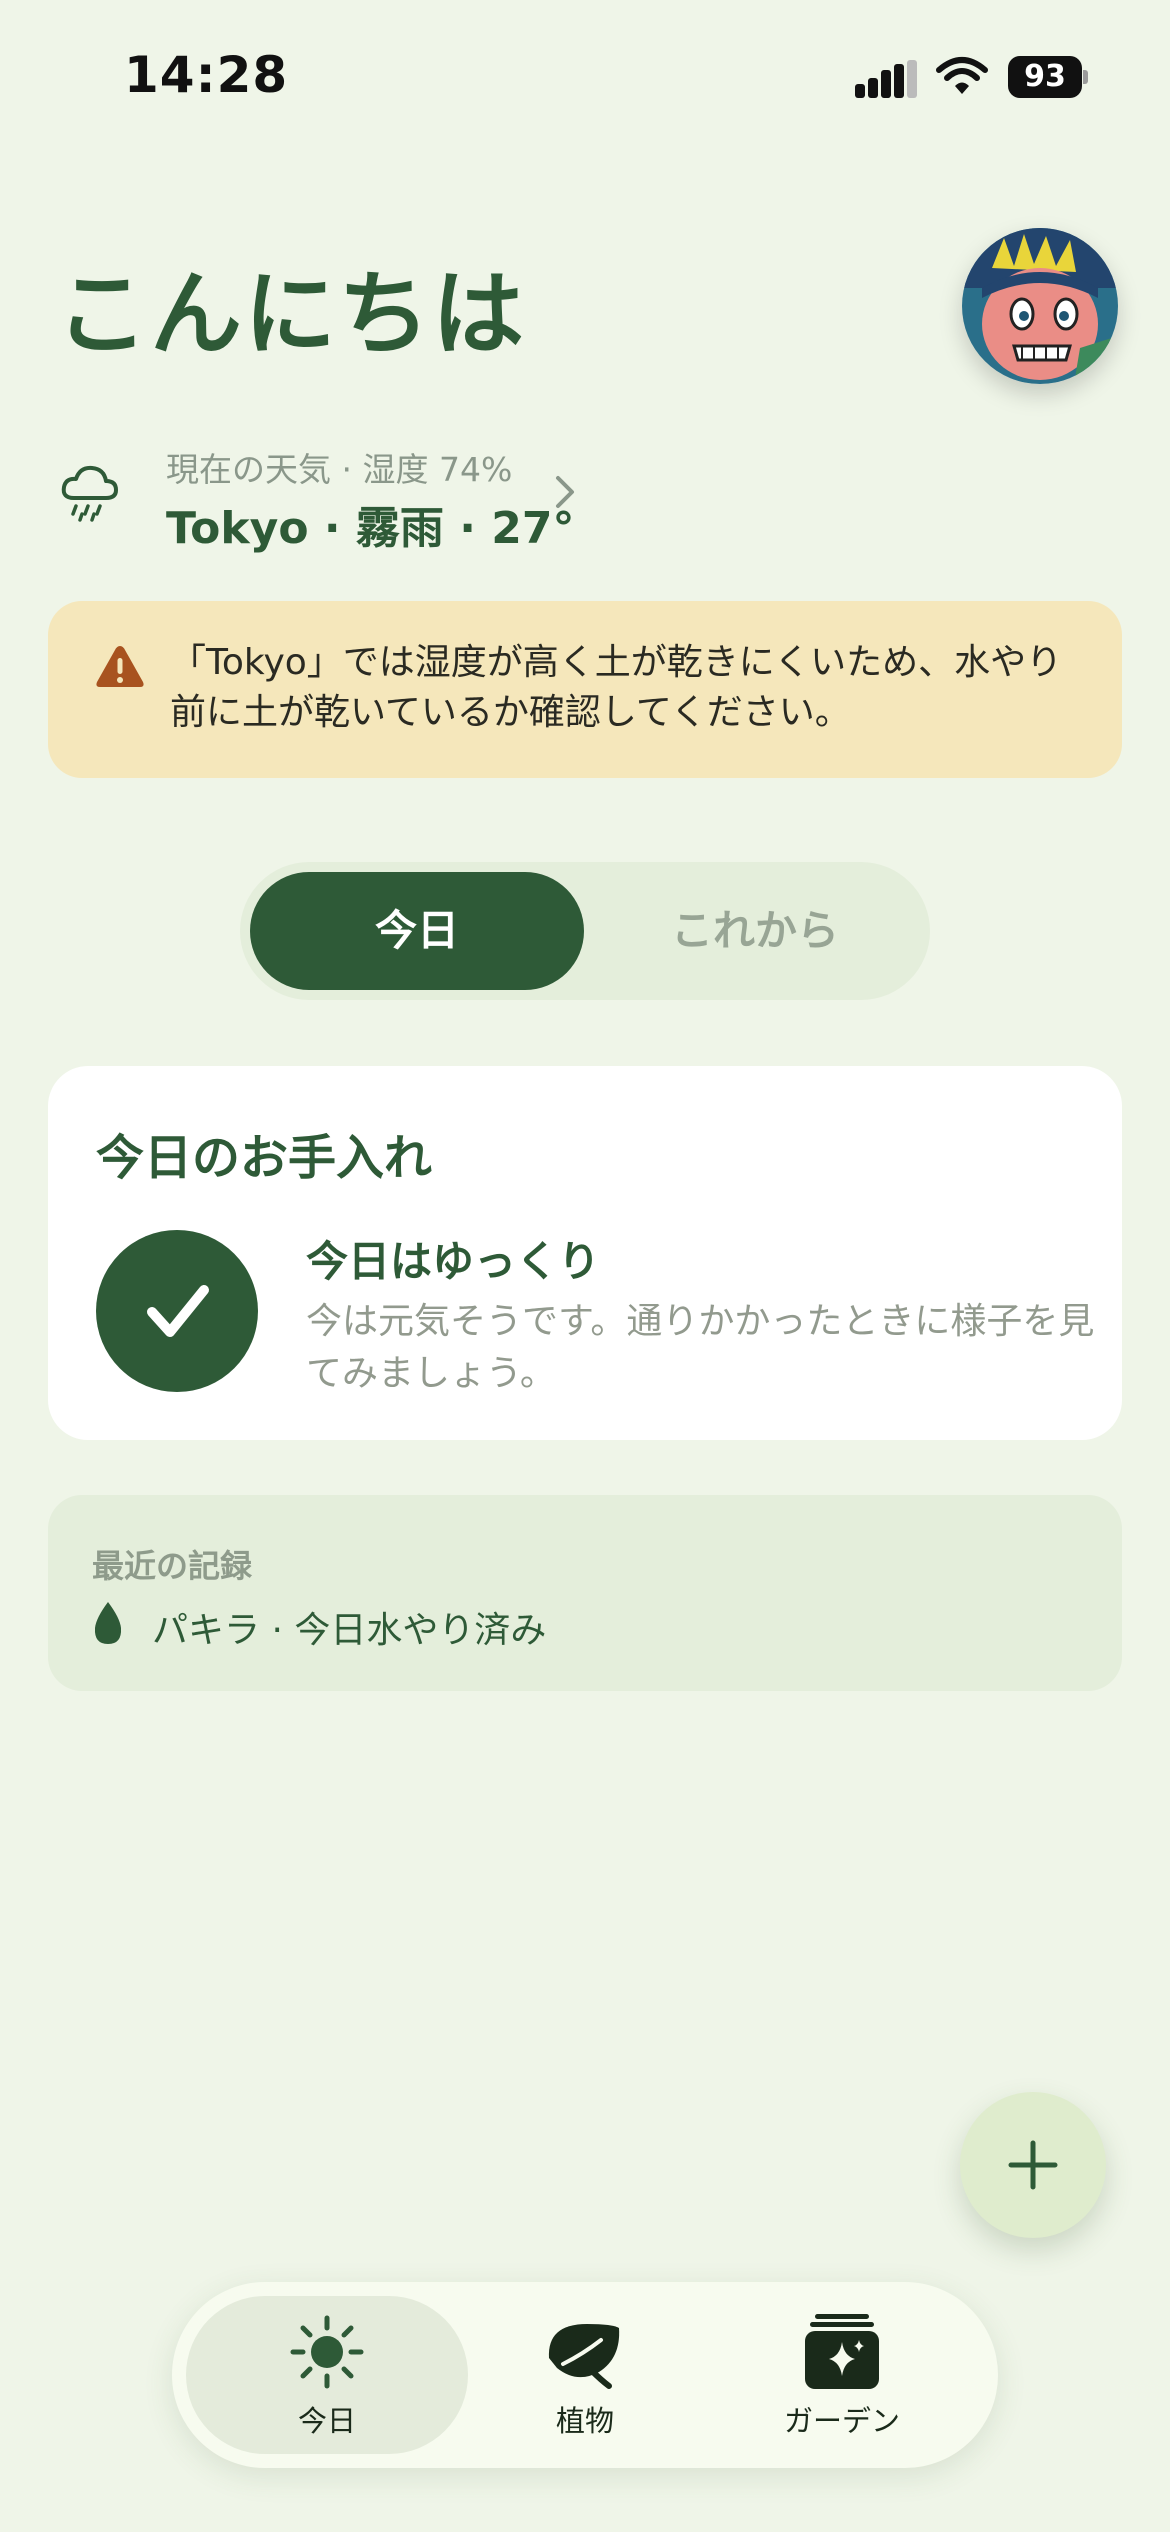  I want to click on leaf-icon, so click(583, 2354).